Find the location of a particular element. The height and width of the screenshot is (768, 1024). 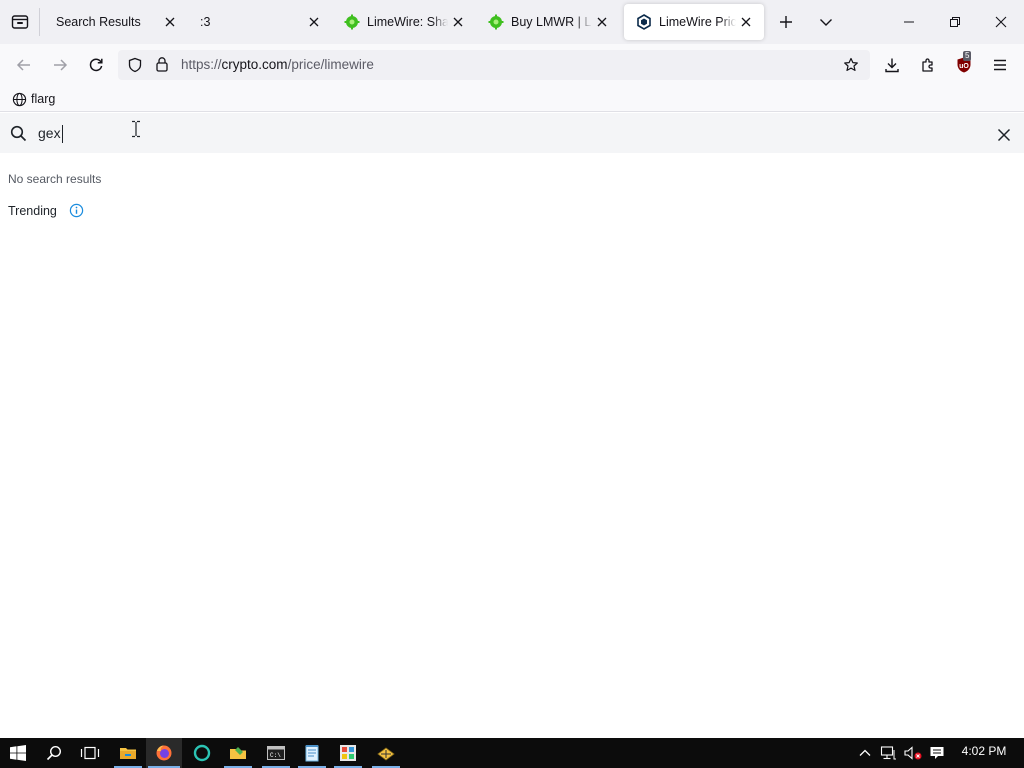

tab-limewire-price: LimeWire Price | LMWR is located at coordinates (694, 22).